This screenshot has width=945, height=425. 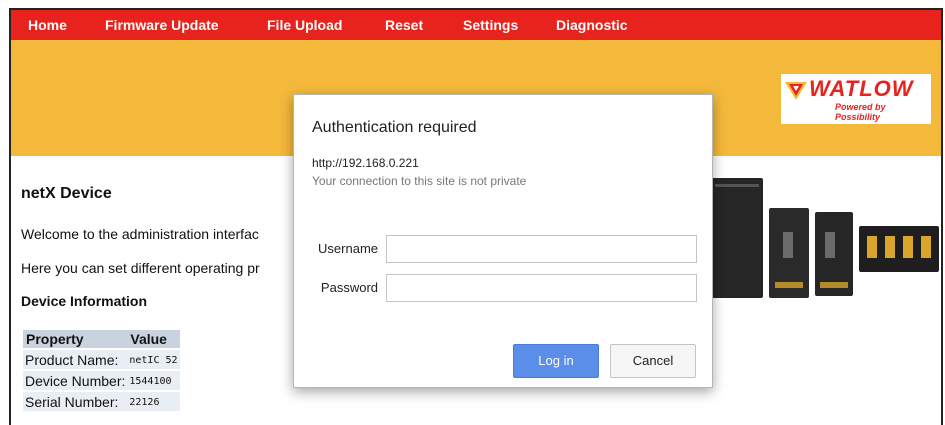 What do you see at coordinates (75, 339) in the screenshot?
I see `column-header-property: Property` at bounding box center [75, 339].